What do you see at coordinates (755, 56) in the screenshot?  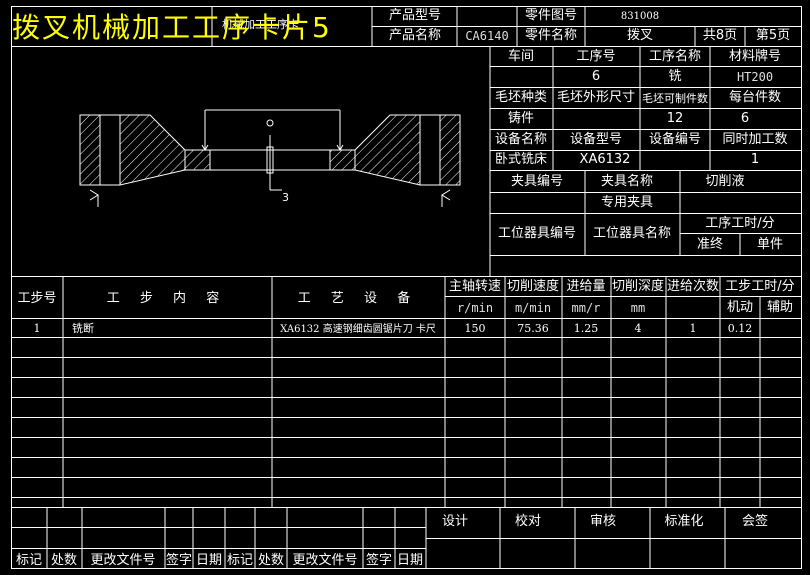 I see `material-label: 材料牌号` at bounding box center [755, 56].